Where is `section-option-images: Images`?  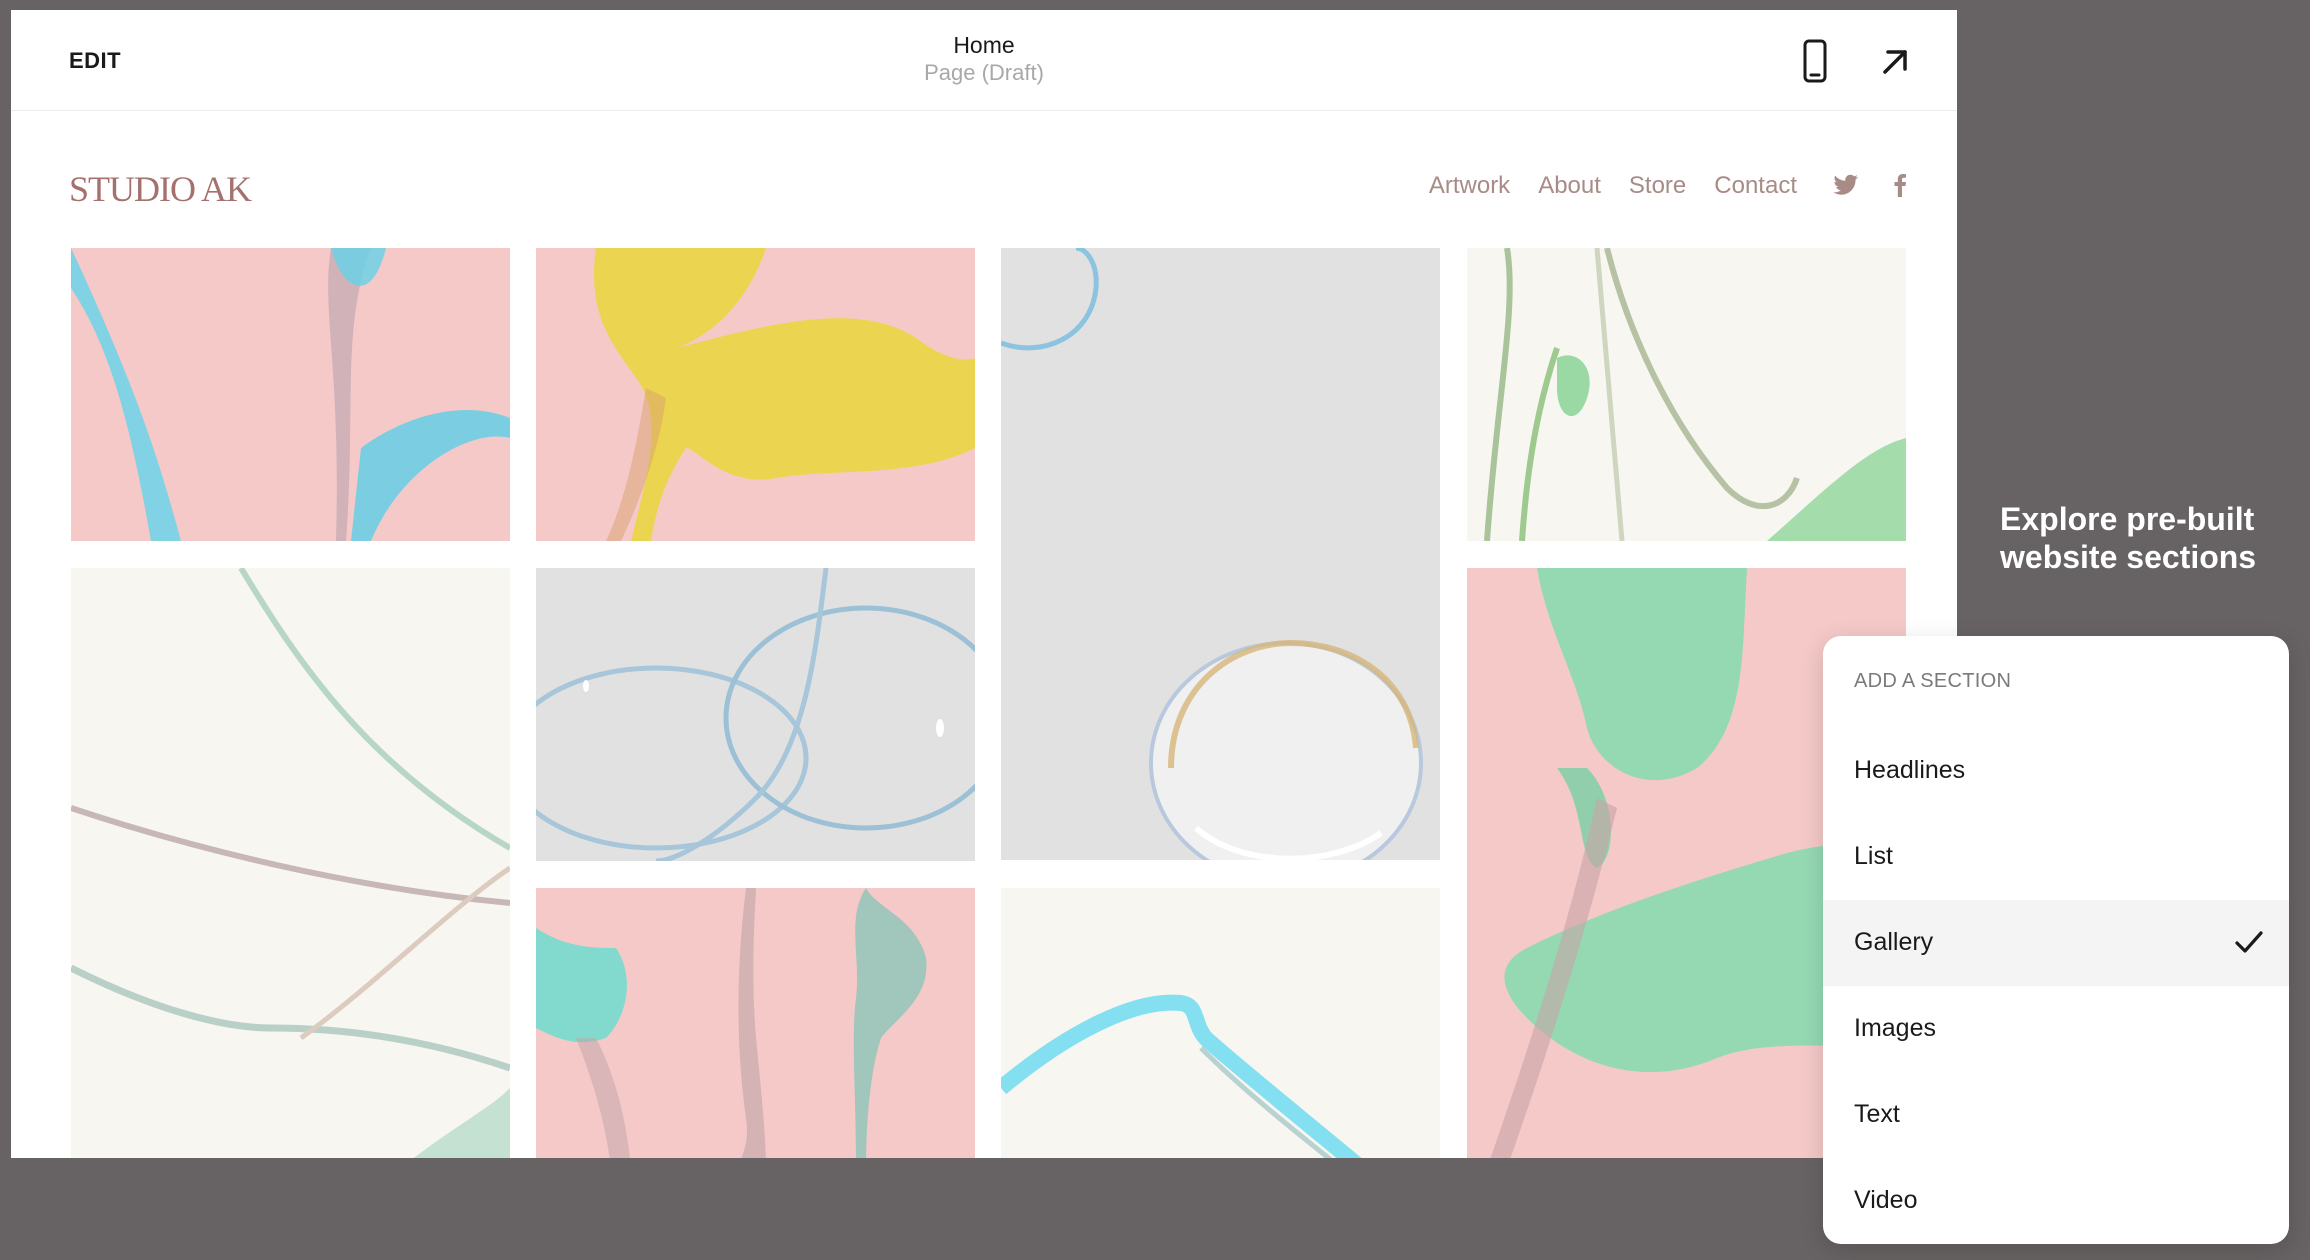
section-option-images: Images is located at coordinates (2056, 1029).